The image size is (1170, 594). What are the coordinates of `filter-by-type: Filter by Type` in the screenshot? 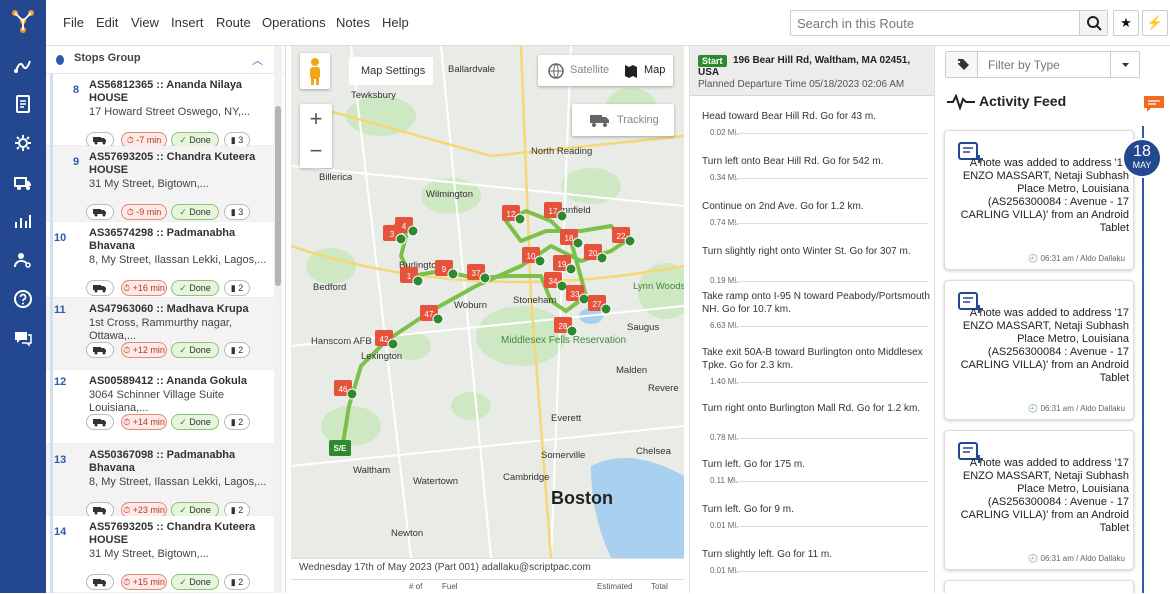 It's located at (1042, 64).